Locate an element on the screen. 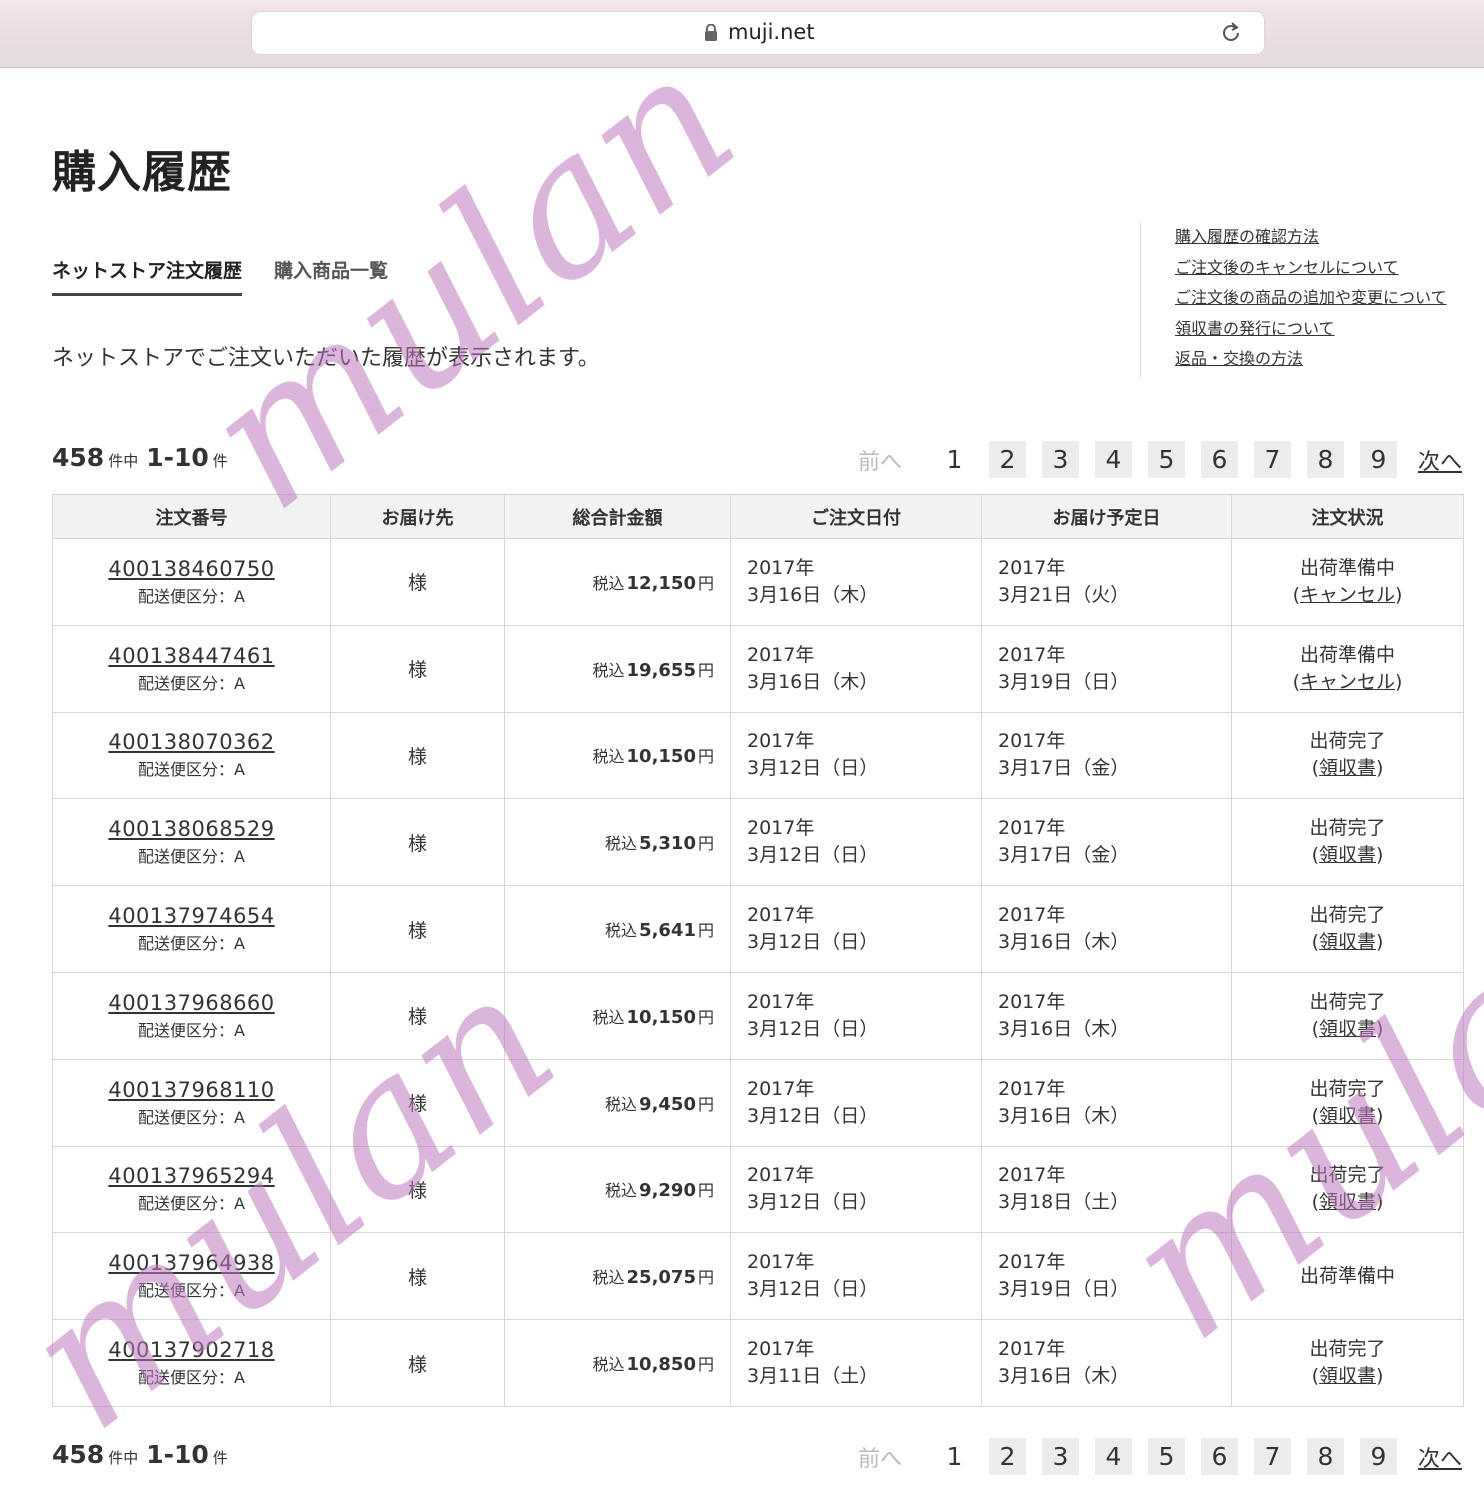 This screenshot has width=1484, height=1492. status-text: 出荷準備中 is located at coordinates (1347, 654).